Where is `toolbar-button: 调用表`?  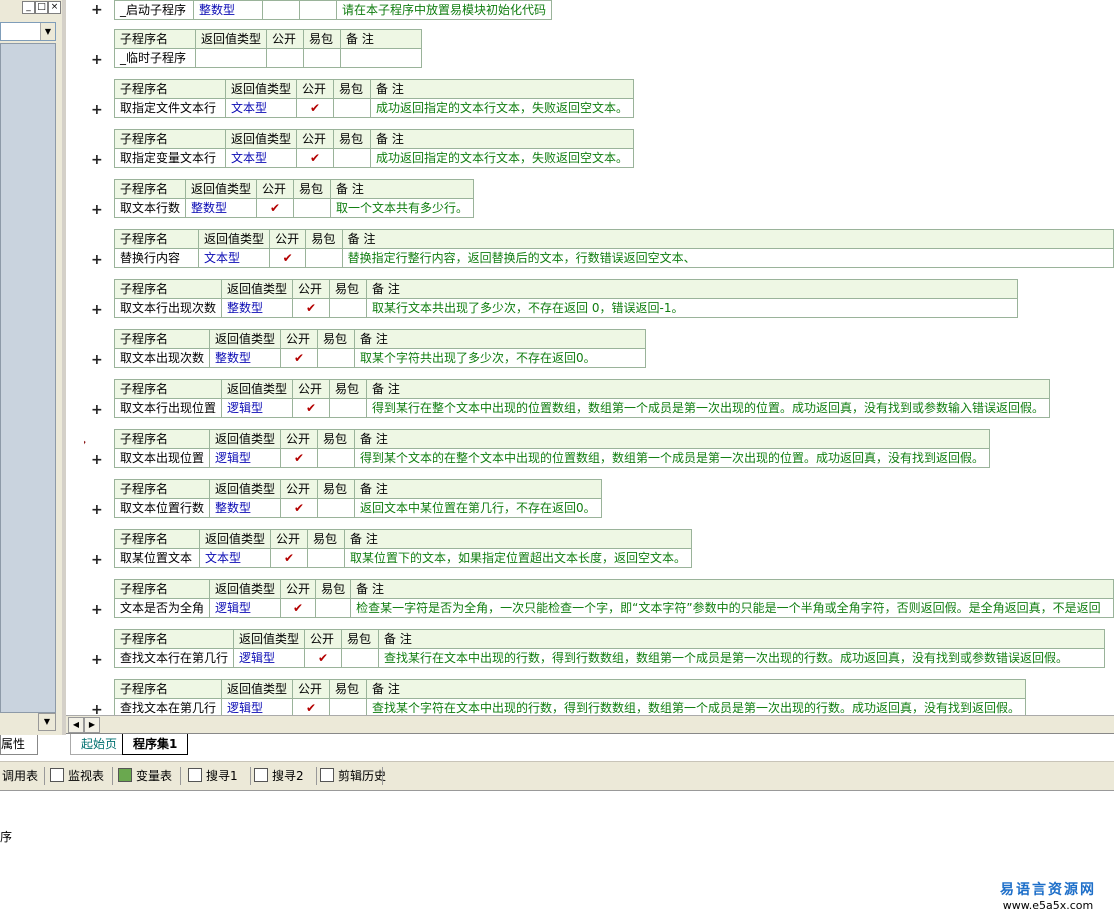
toolbar-button: 调用表 is located at coordinates (20, 776).